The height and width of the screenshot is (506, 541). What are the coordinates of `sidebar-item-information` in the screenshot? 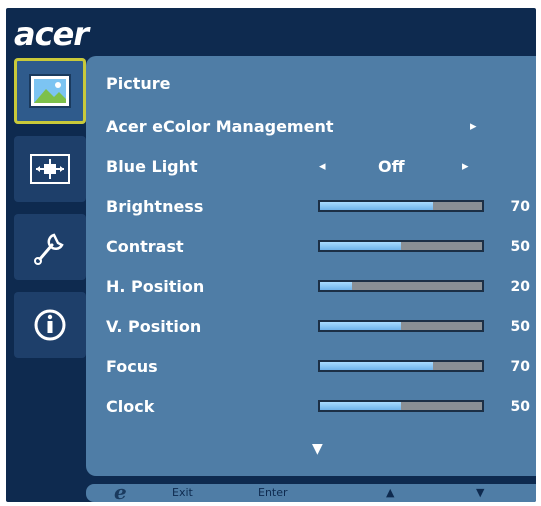 It's located at (50, 325).